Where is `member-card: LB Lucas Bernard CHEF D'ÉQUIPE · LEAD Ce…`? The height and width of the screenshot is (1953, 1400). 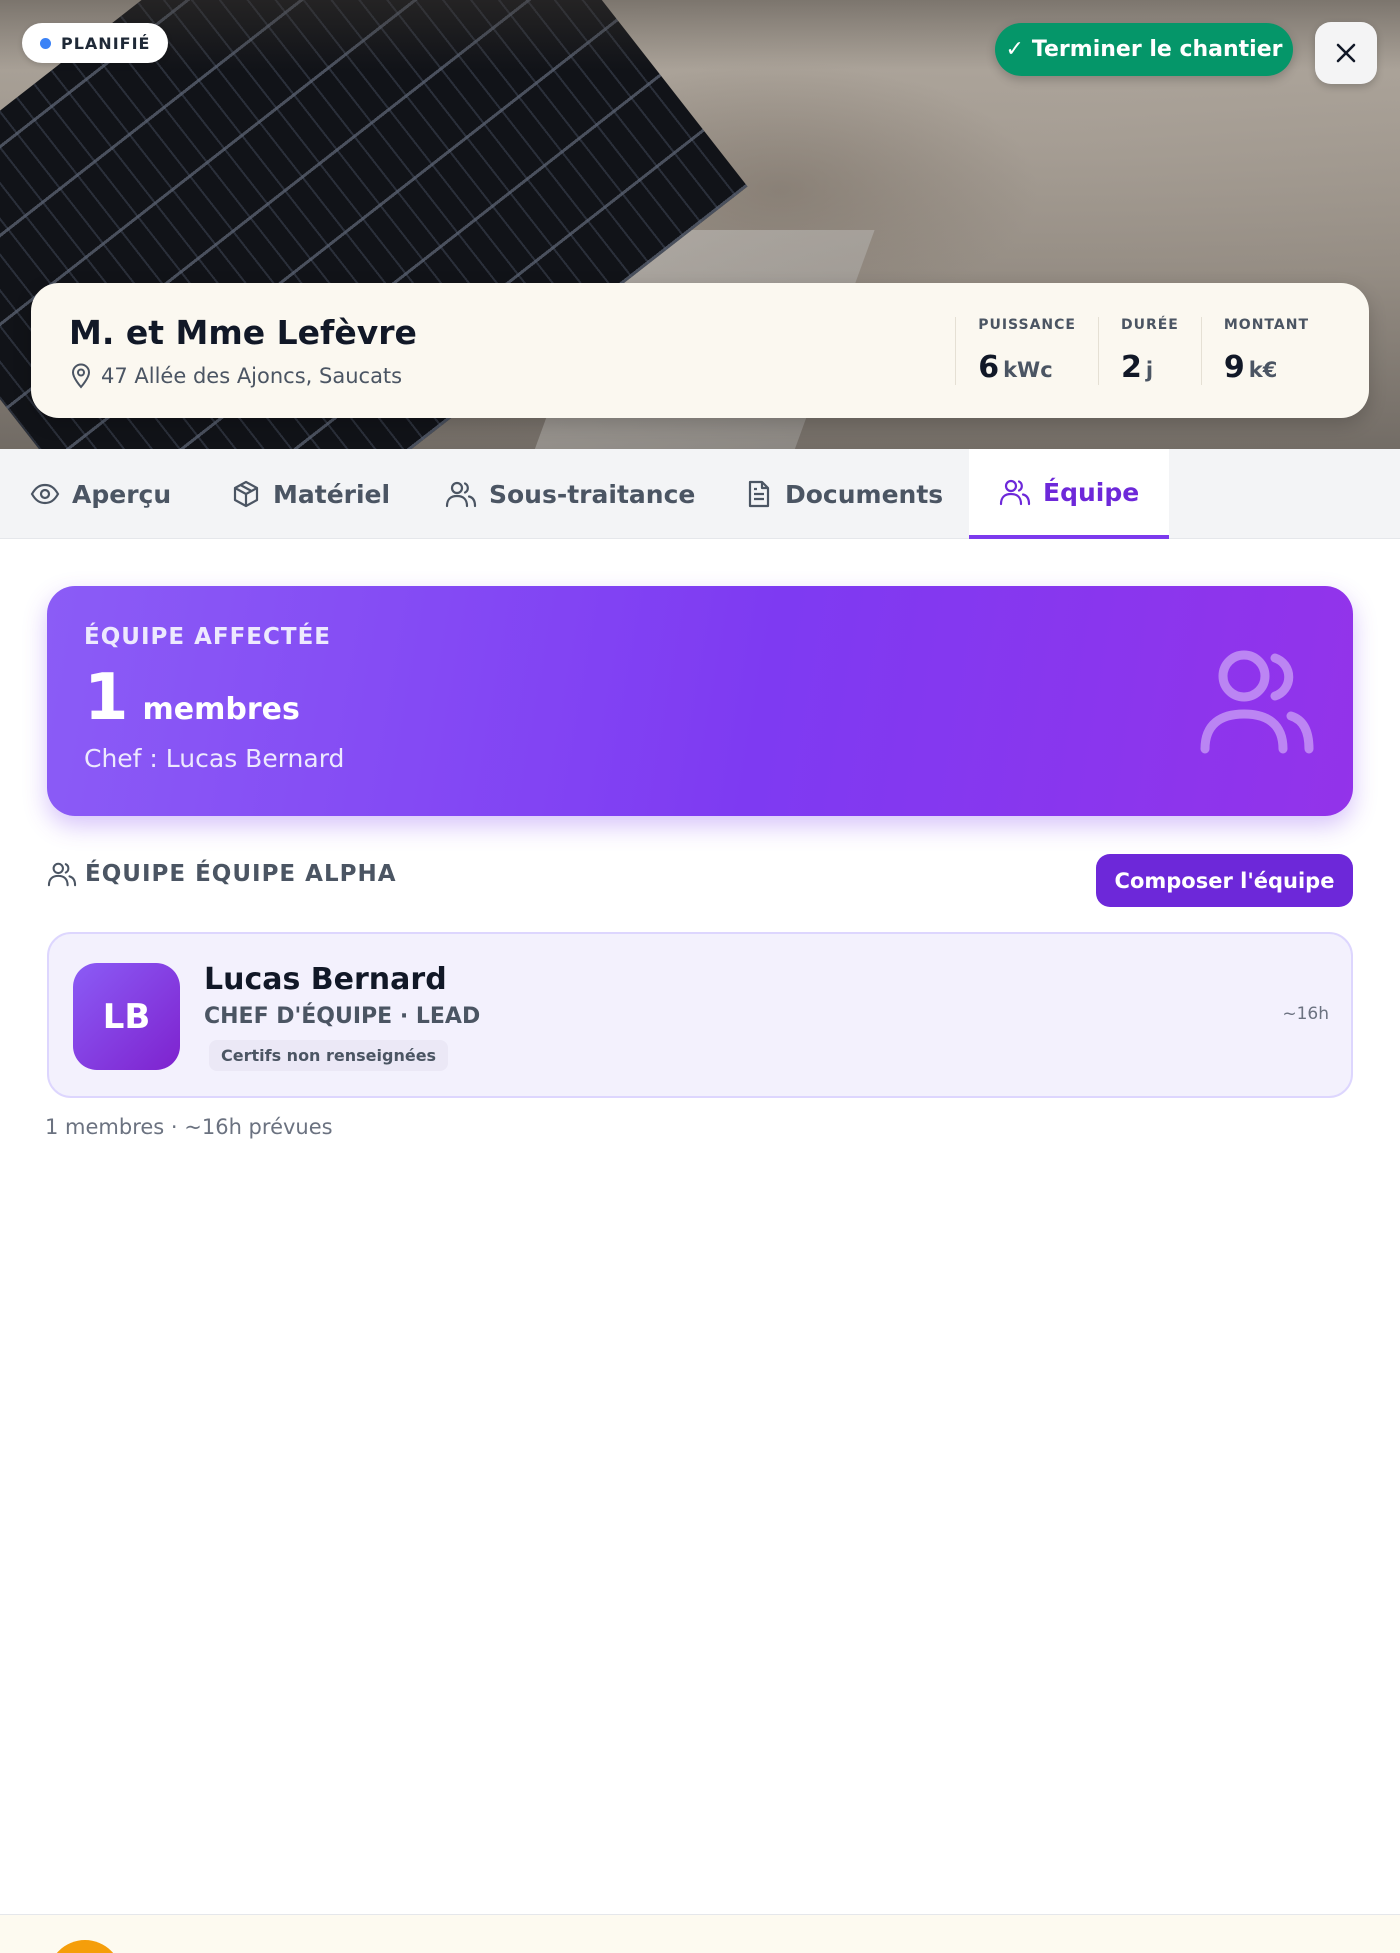 member-card: LB Lucas Bernard CHEF D'ÉQUIPE · LEAD Ce… is located at coordinates (700, 1015).